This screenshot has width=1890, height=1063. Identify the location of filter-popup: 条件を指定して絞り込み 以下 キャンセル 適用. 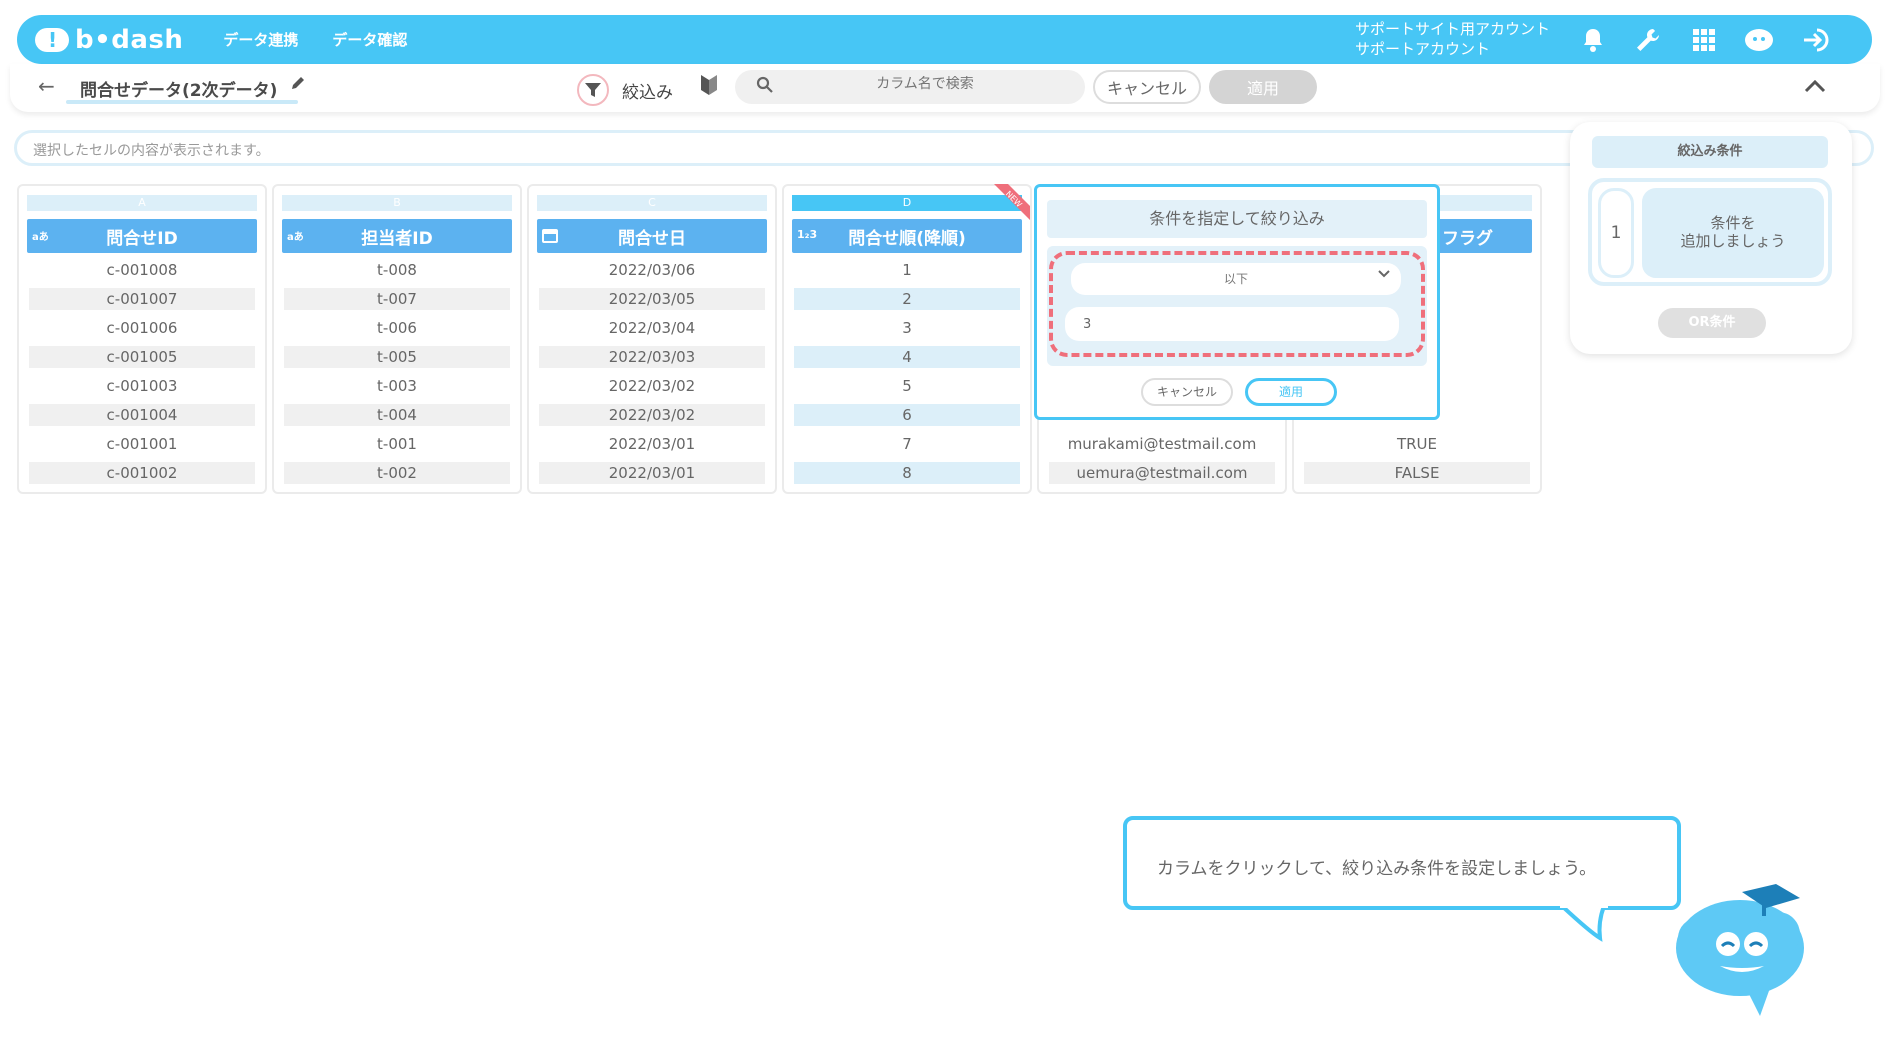
(1237, 302).